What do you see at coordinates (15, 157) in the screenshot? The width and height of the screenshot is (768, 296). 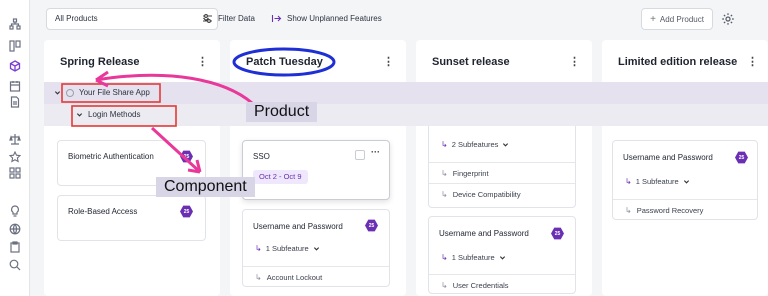 I see `star-icon` at bounding box center [15, 157].